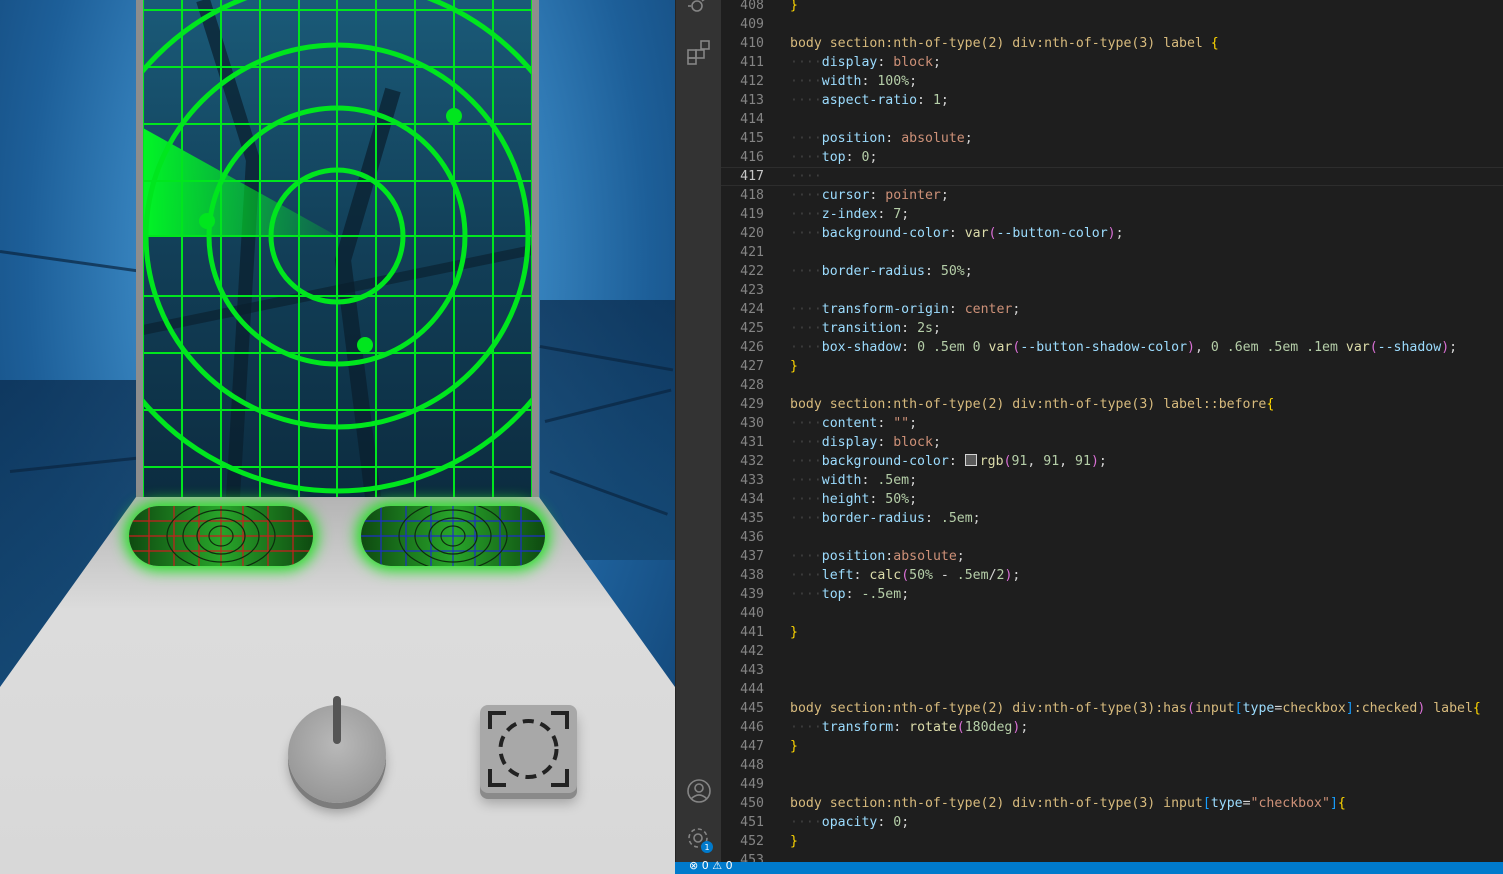 This screenshot has width=1503, height=874. What do you see at coordinates (699, 839) in the screenshot?
I see `settings-gear-icon: 1` at bounding box center [699, 839].